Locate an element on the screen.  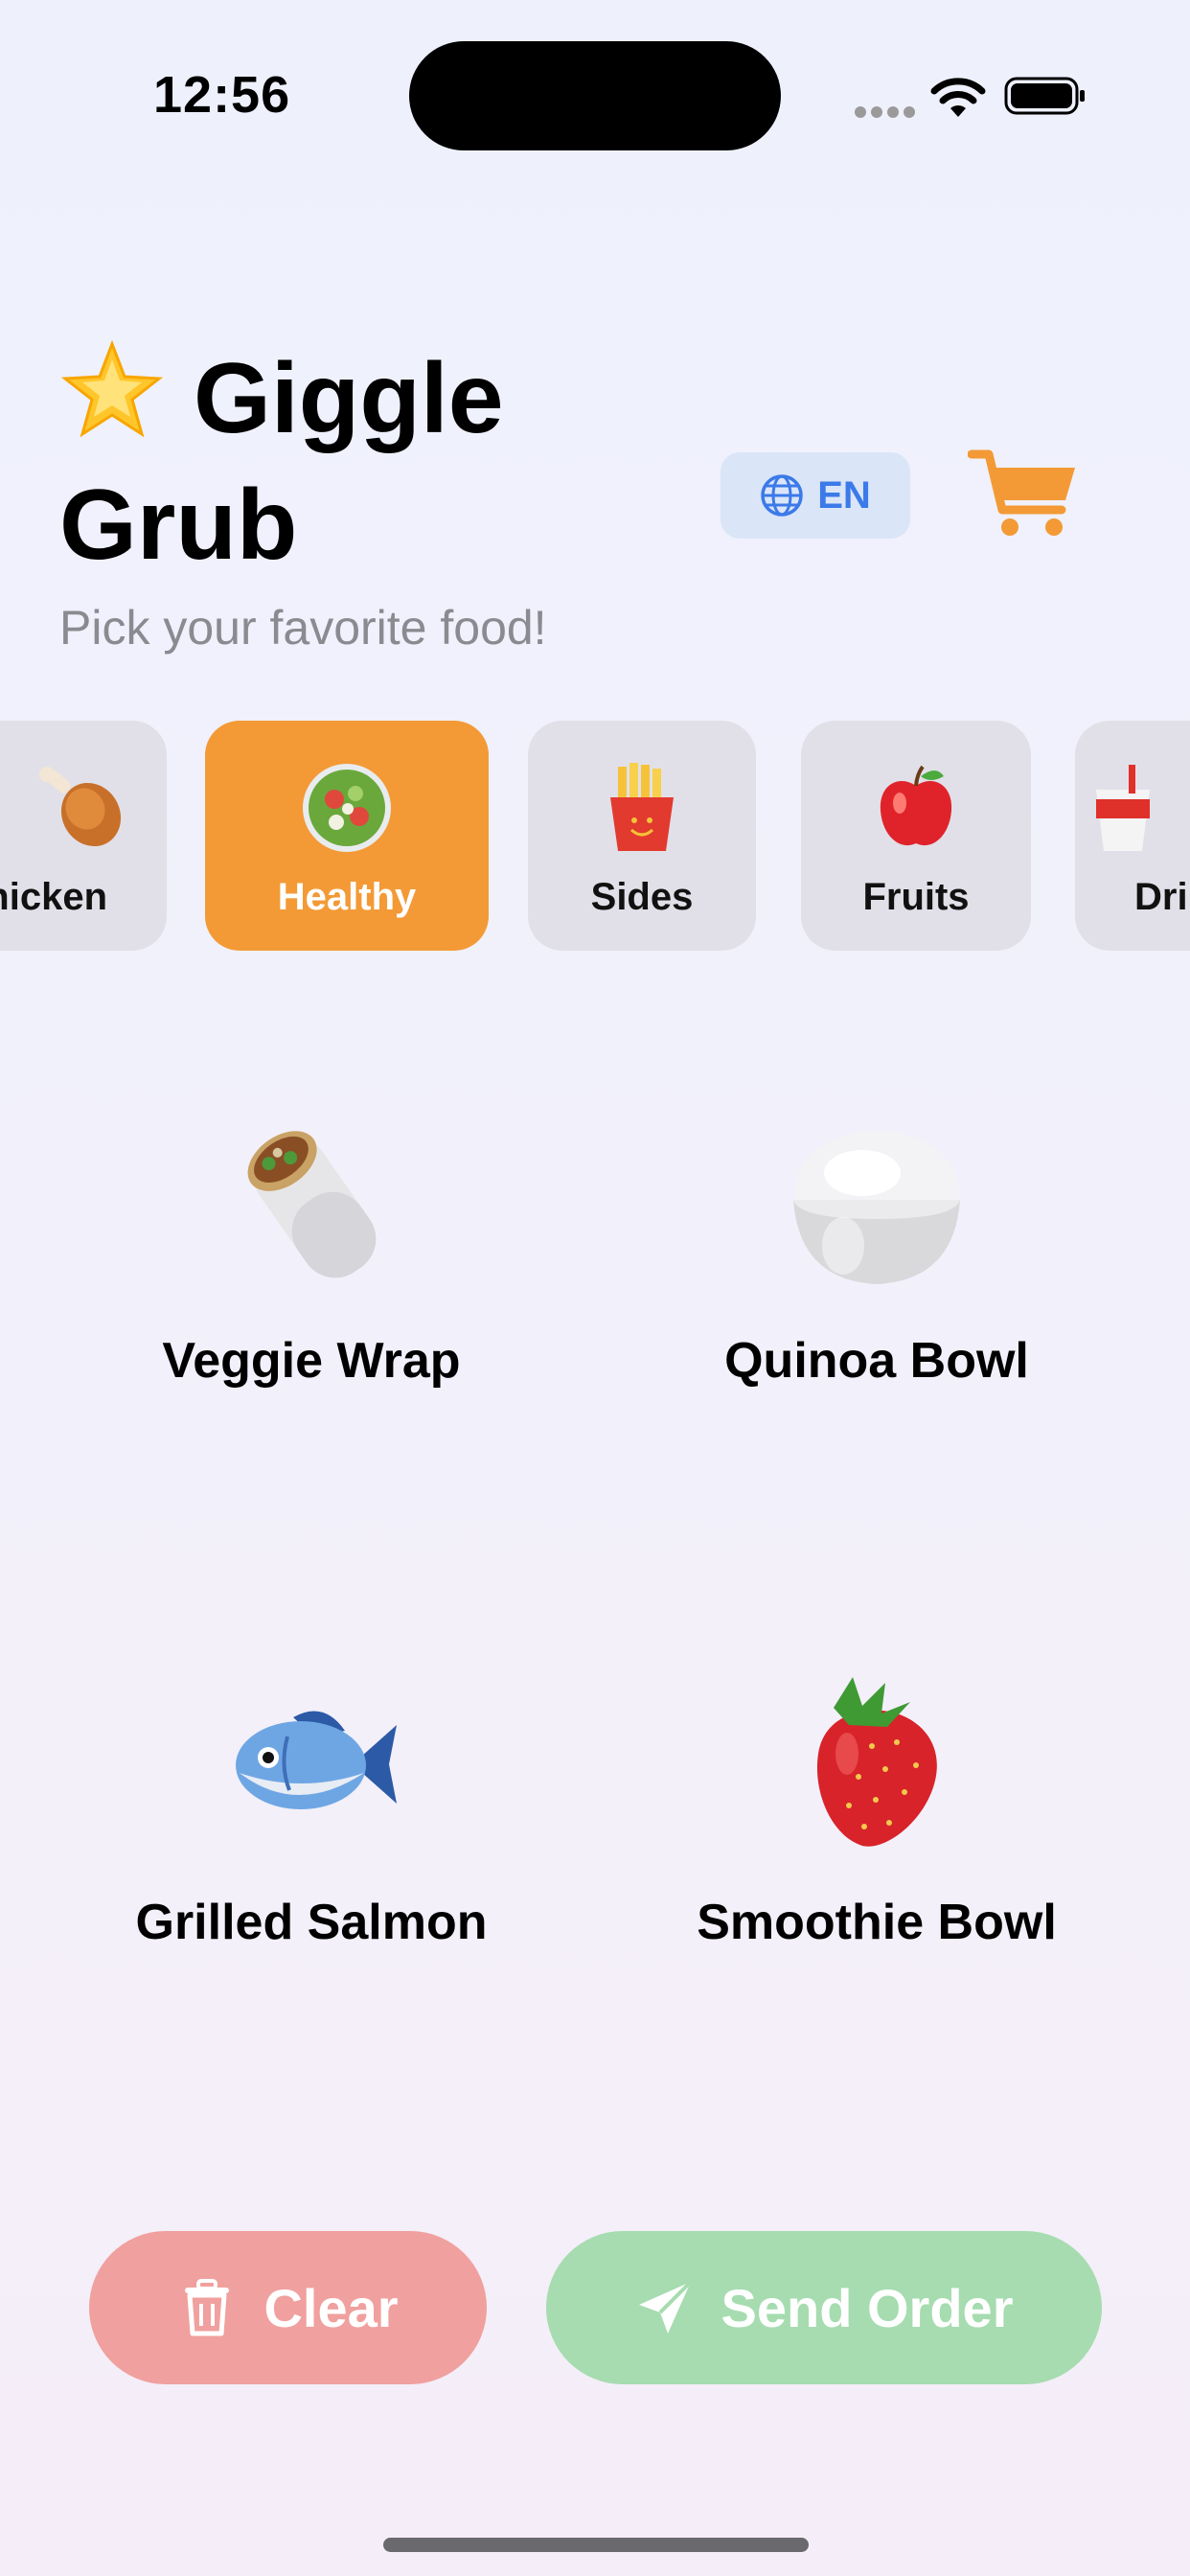
category-fruits: Fruits is located at coordinates (916, 836).